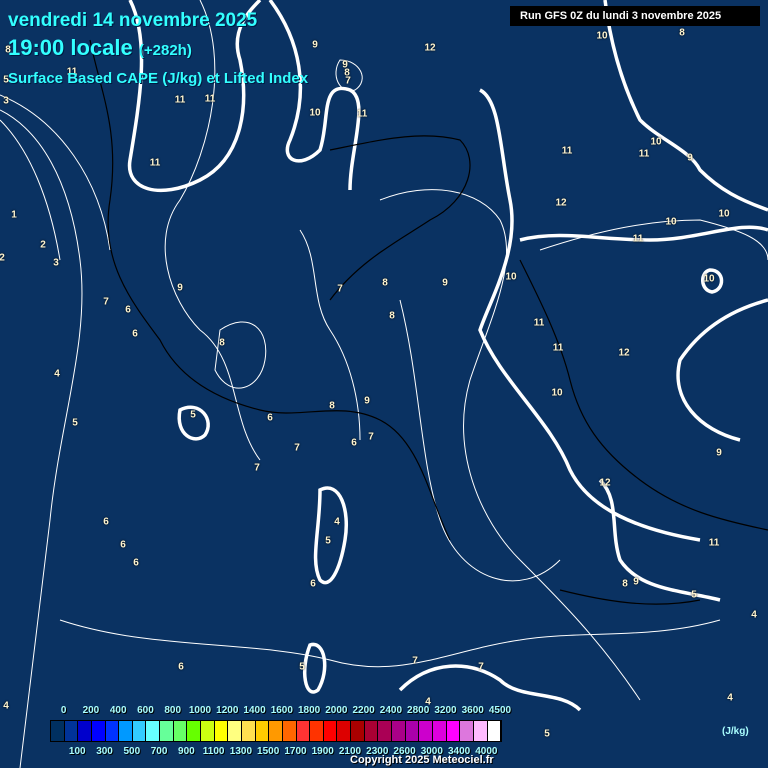  I want to click on legend-unit: (J/kg), so click(735, 731).